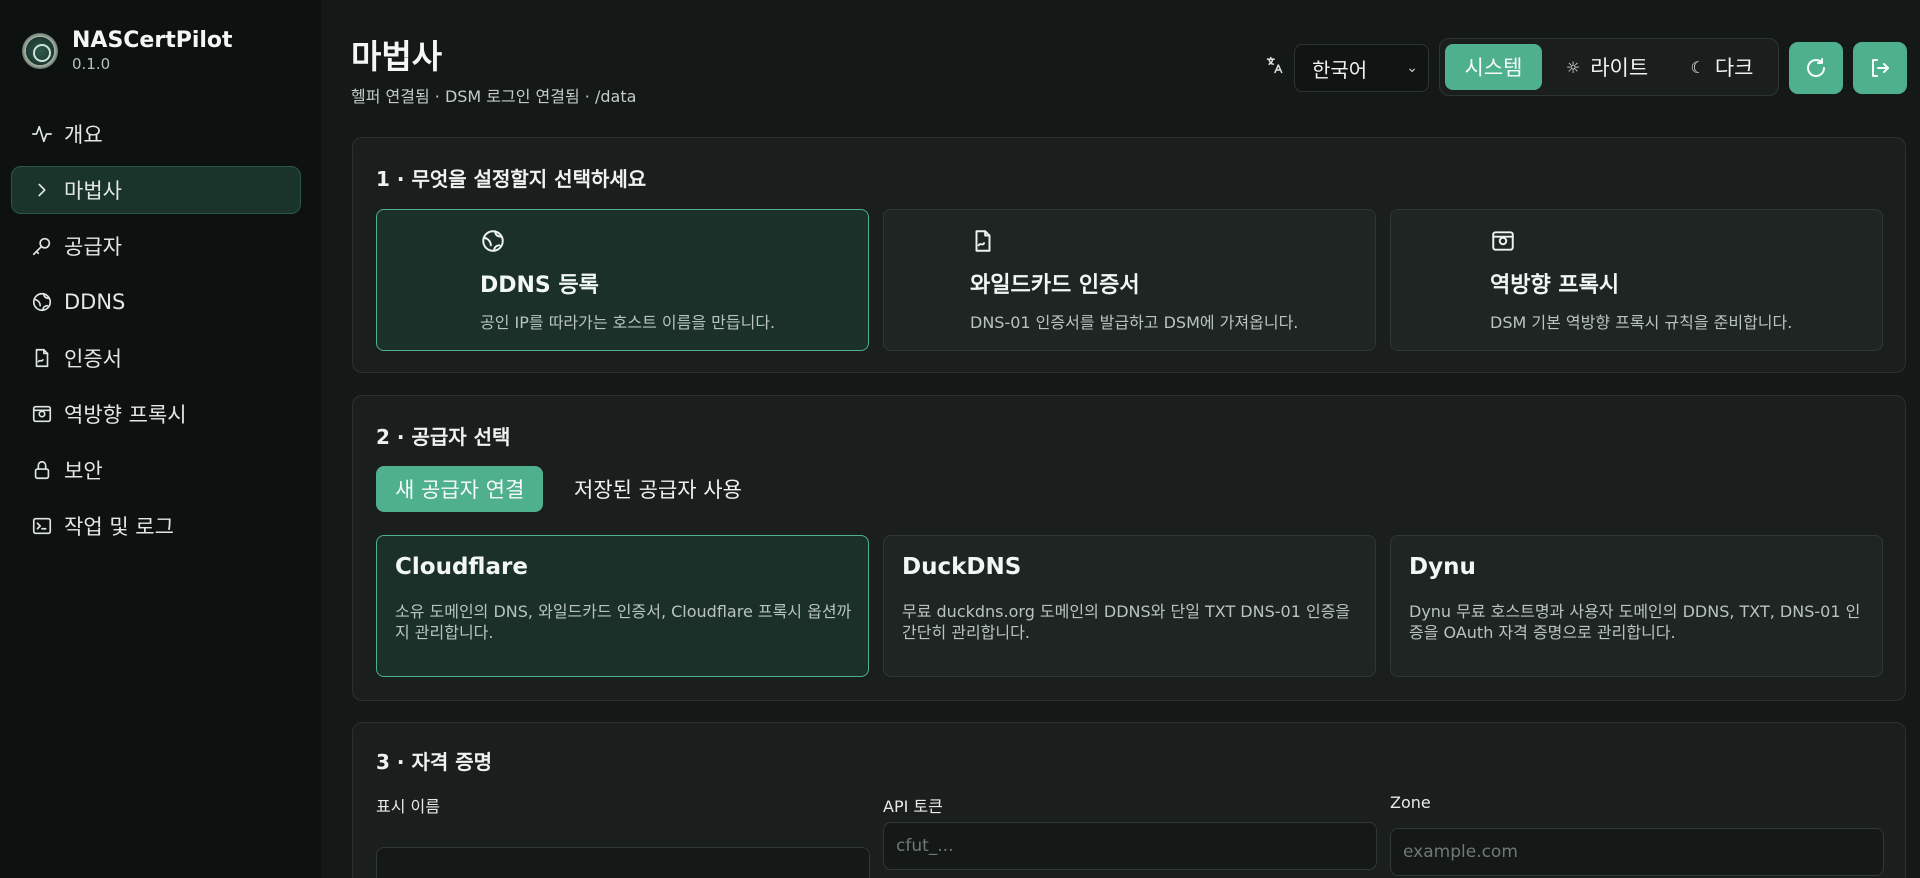 Image resolution: width=1920 pixels, height=878 pixels. I want to click on theme-light-button: ☼ 라이트, so click(1607, 67).